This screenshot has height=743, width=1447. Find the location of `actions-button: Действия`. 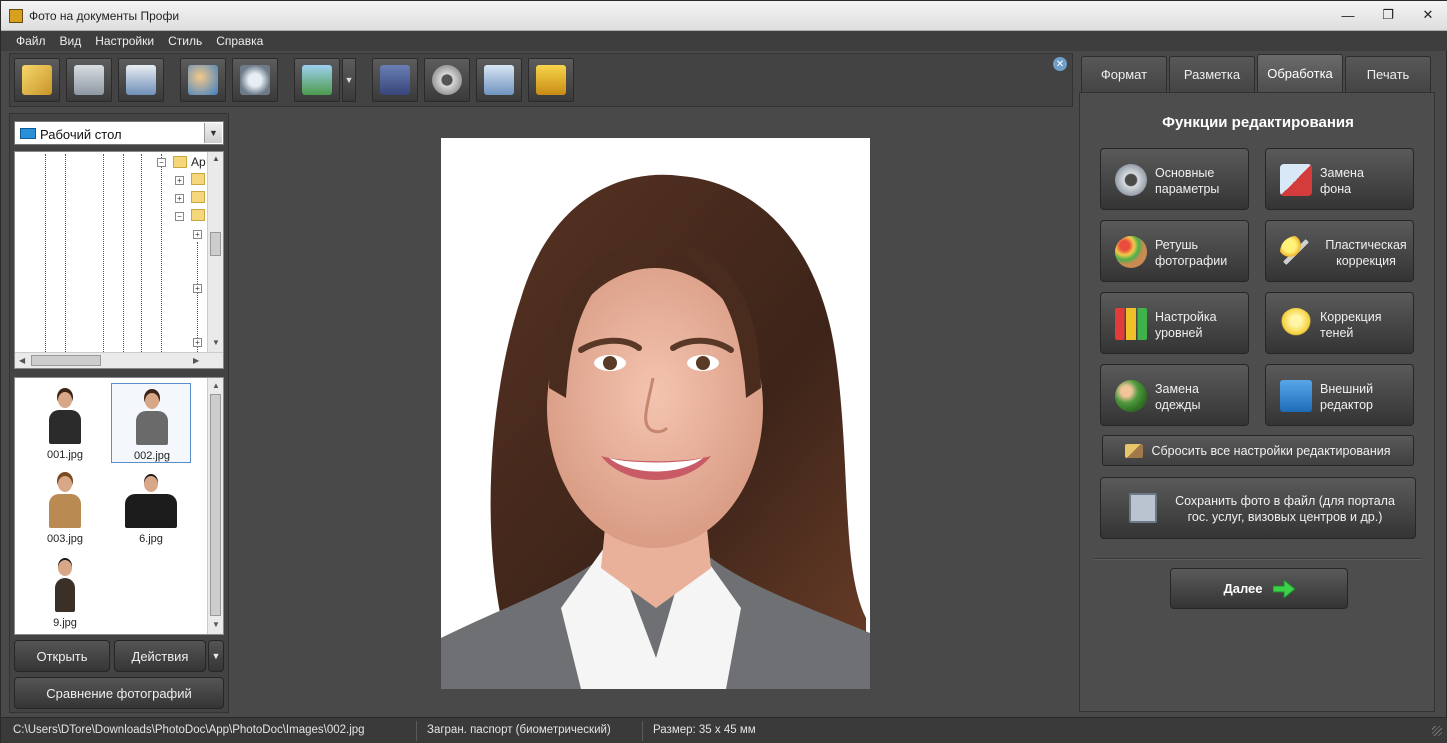

actions-button: Действия is located at coordinates (160, 656).